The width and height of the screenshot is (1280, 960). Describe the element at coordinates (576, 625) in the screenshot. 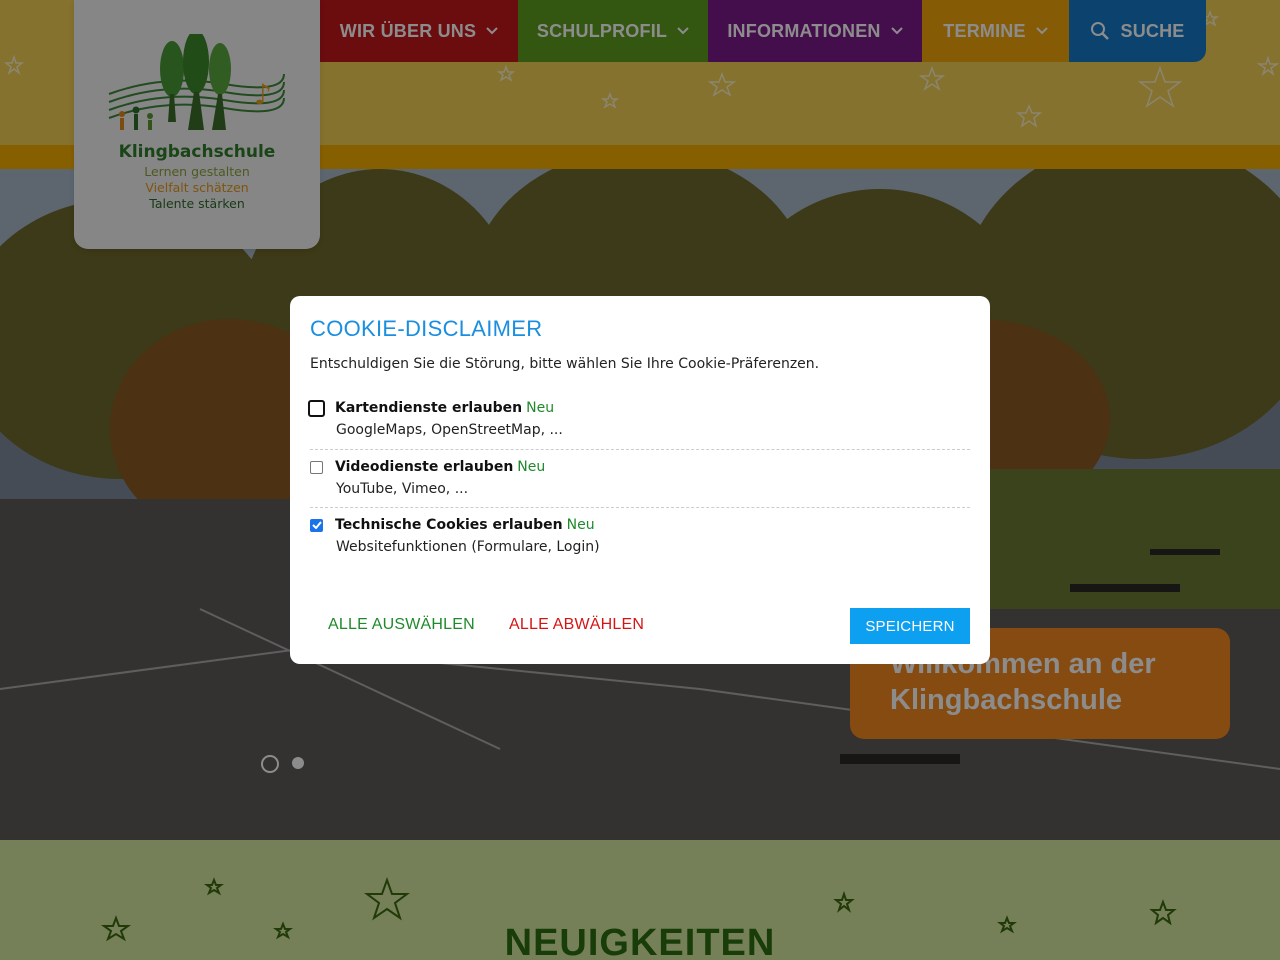

I see `deselect-all-button: ALLE ABWÄHLEN` at that location.